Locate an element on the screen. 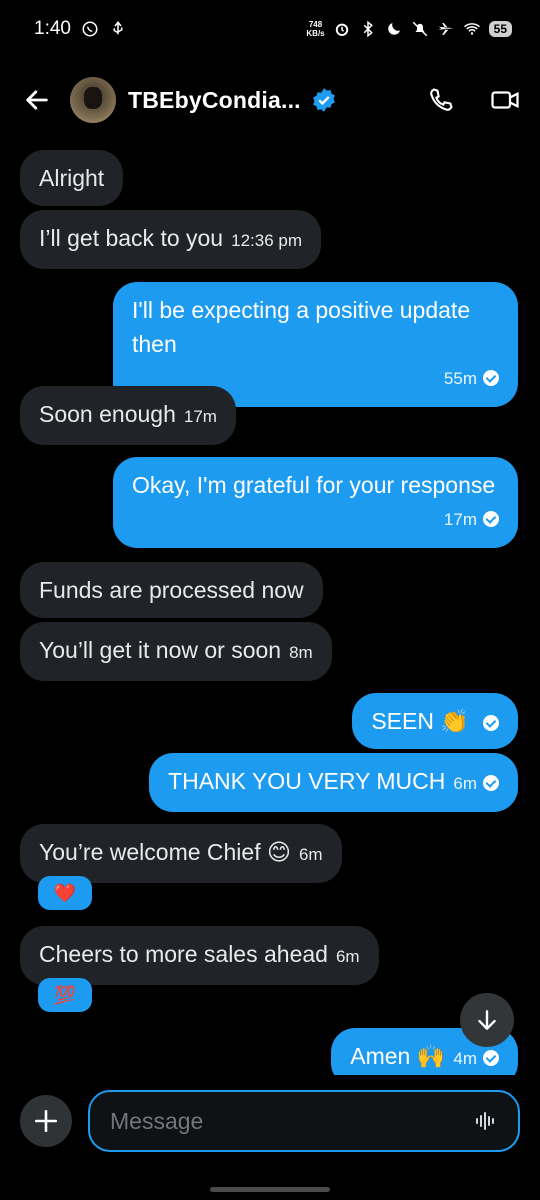 The width and height of the screenshot is (540, 1200). message-time: 55m is located at coordinates (460, 378).